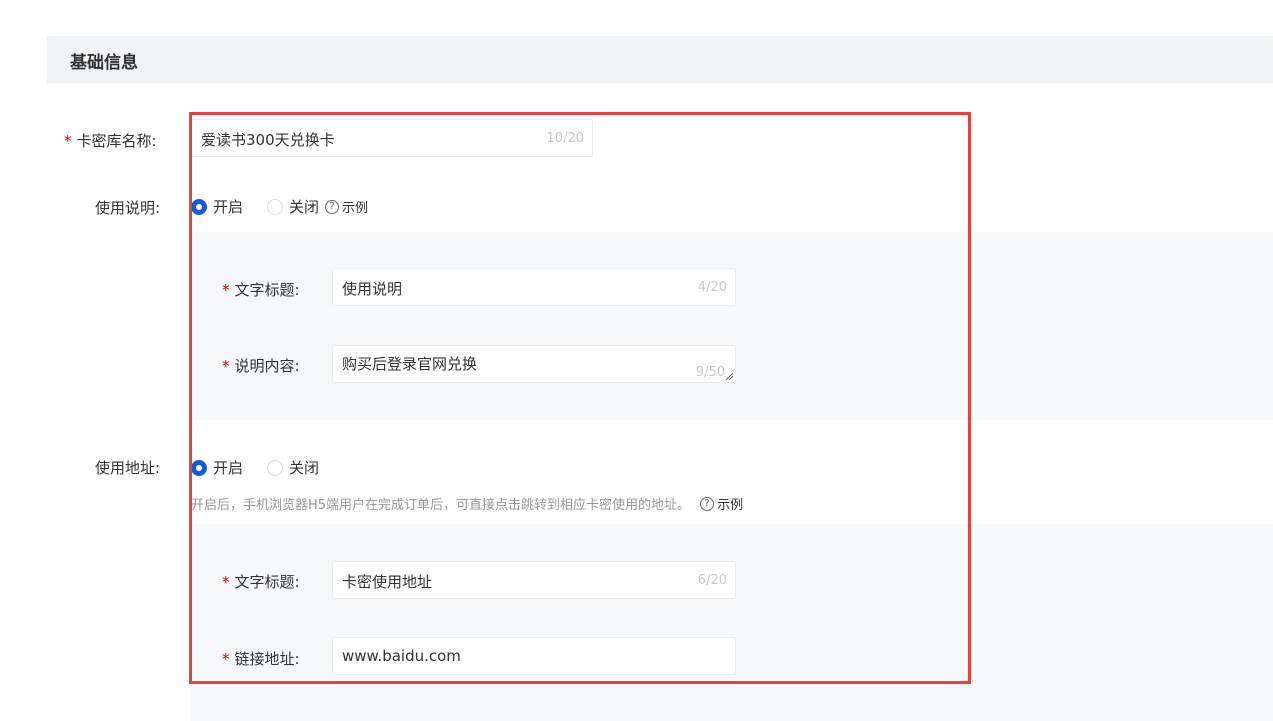 This screenshot has width=1273, height=721. Describe the element at coordinates (293, 206) in the screenshot. I see `usage-desc-radio-off: 关闭` at that location.